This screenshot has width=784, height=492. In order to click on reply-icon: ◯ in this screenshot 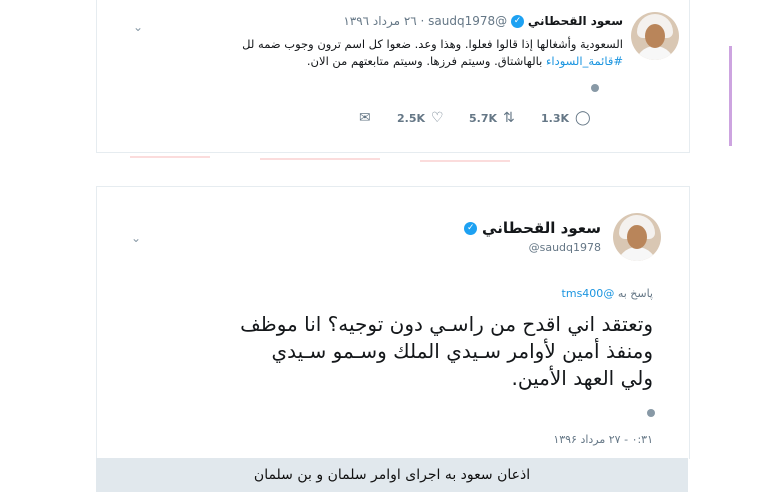, I will do `click(583, 118)`.